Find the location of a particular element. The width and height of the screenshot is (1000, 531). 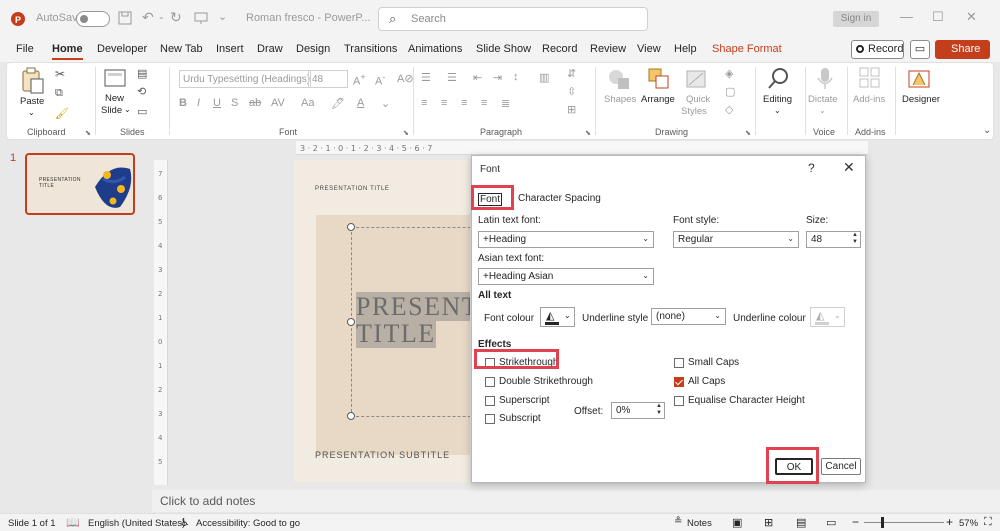

zoom-in-icon: + is located at coordinates (949, 522).